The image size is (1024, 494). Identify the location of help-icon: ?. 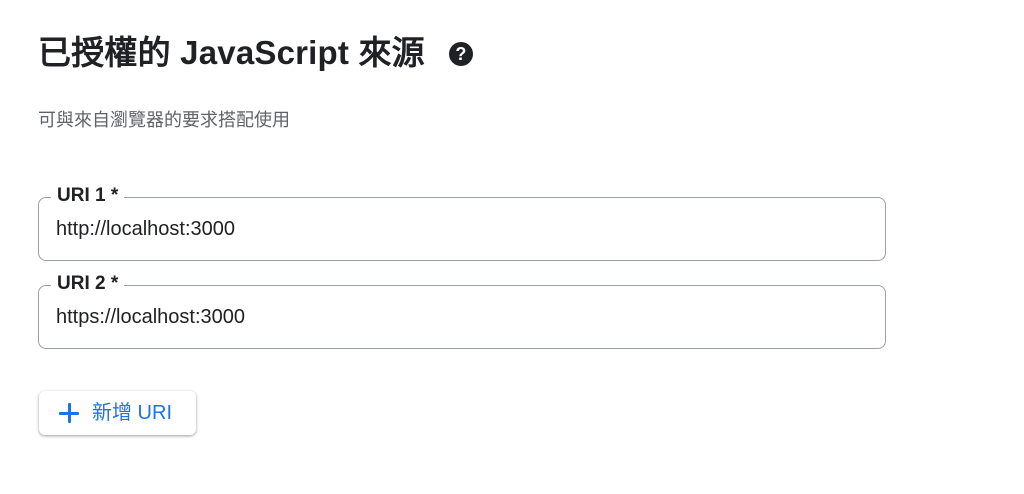
(460, 54).